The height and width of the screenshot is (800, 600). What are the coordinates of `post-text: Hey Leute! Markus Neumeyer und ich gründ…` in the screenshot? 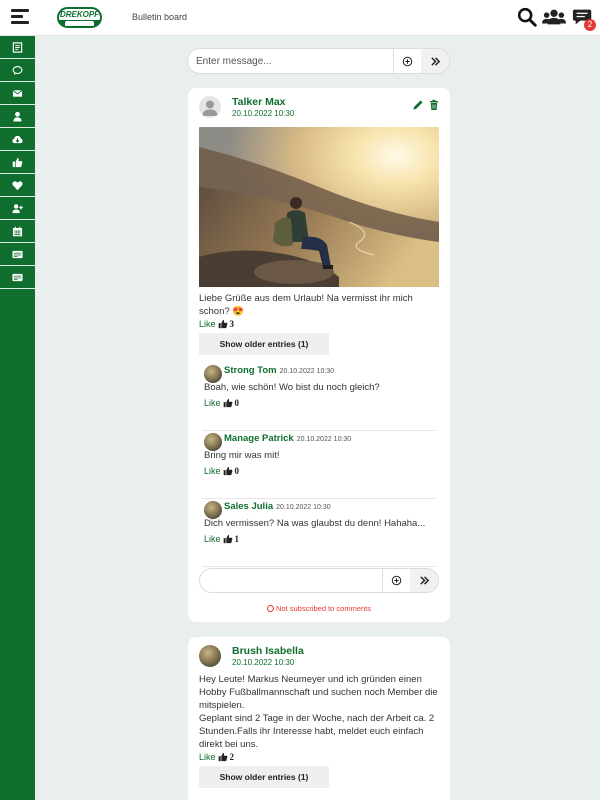 It's located at (318, 712).